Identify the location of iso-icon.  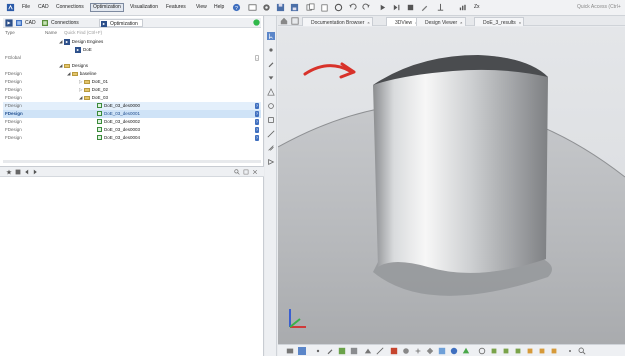
(430, 351).